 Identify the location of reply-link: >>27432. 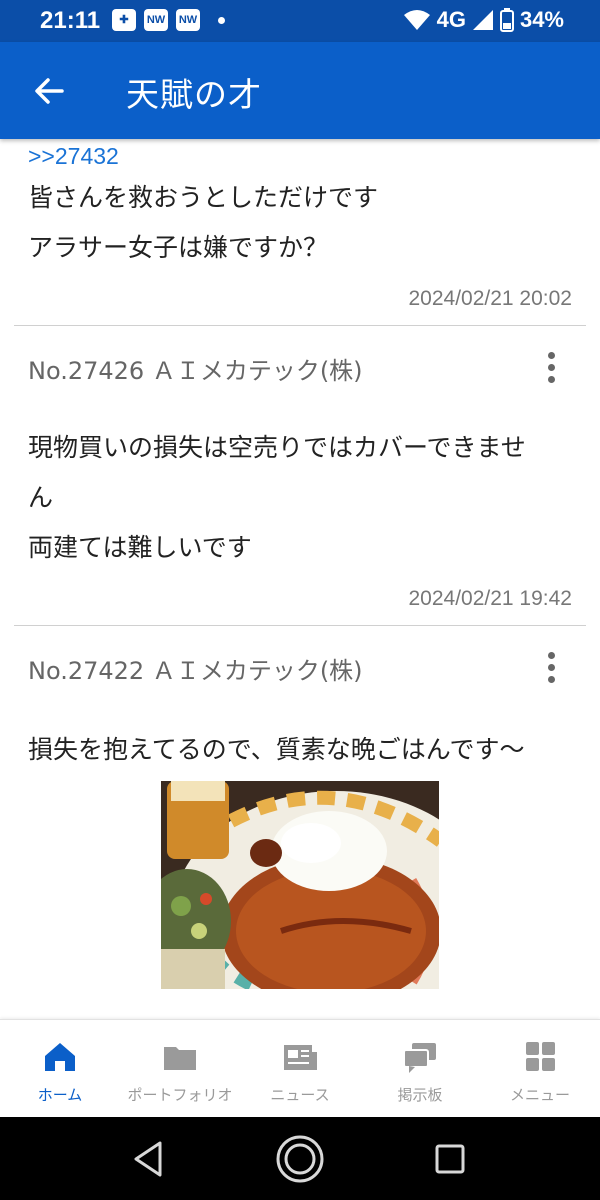
(73, 156).